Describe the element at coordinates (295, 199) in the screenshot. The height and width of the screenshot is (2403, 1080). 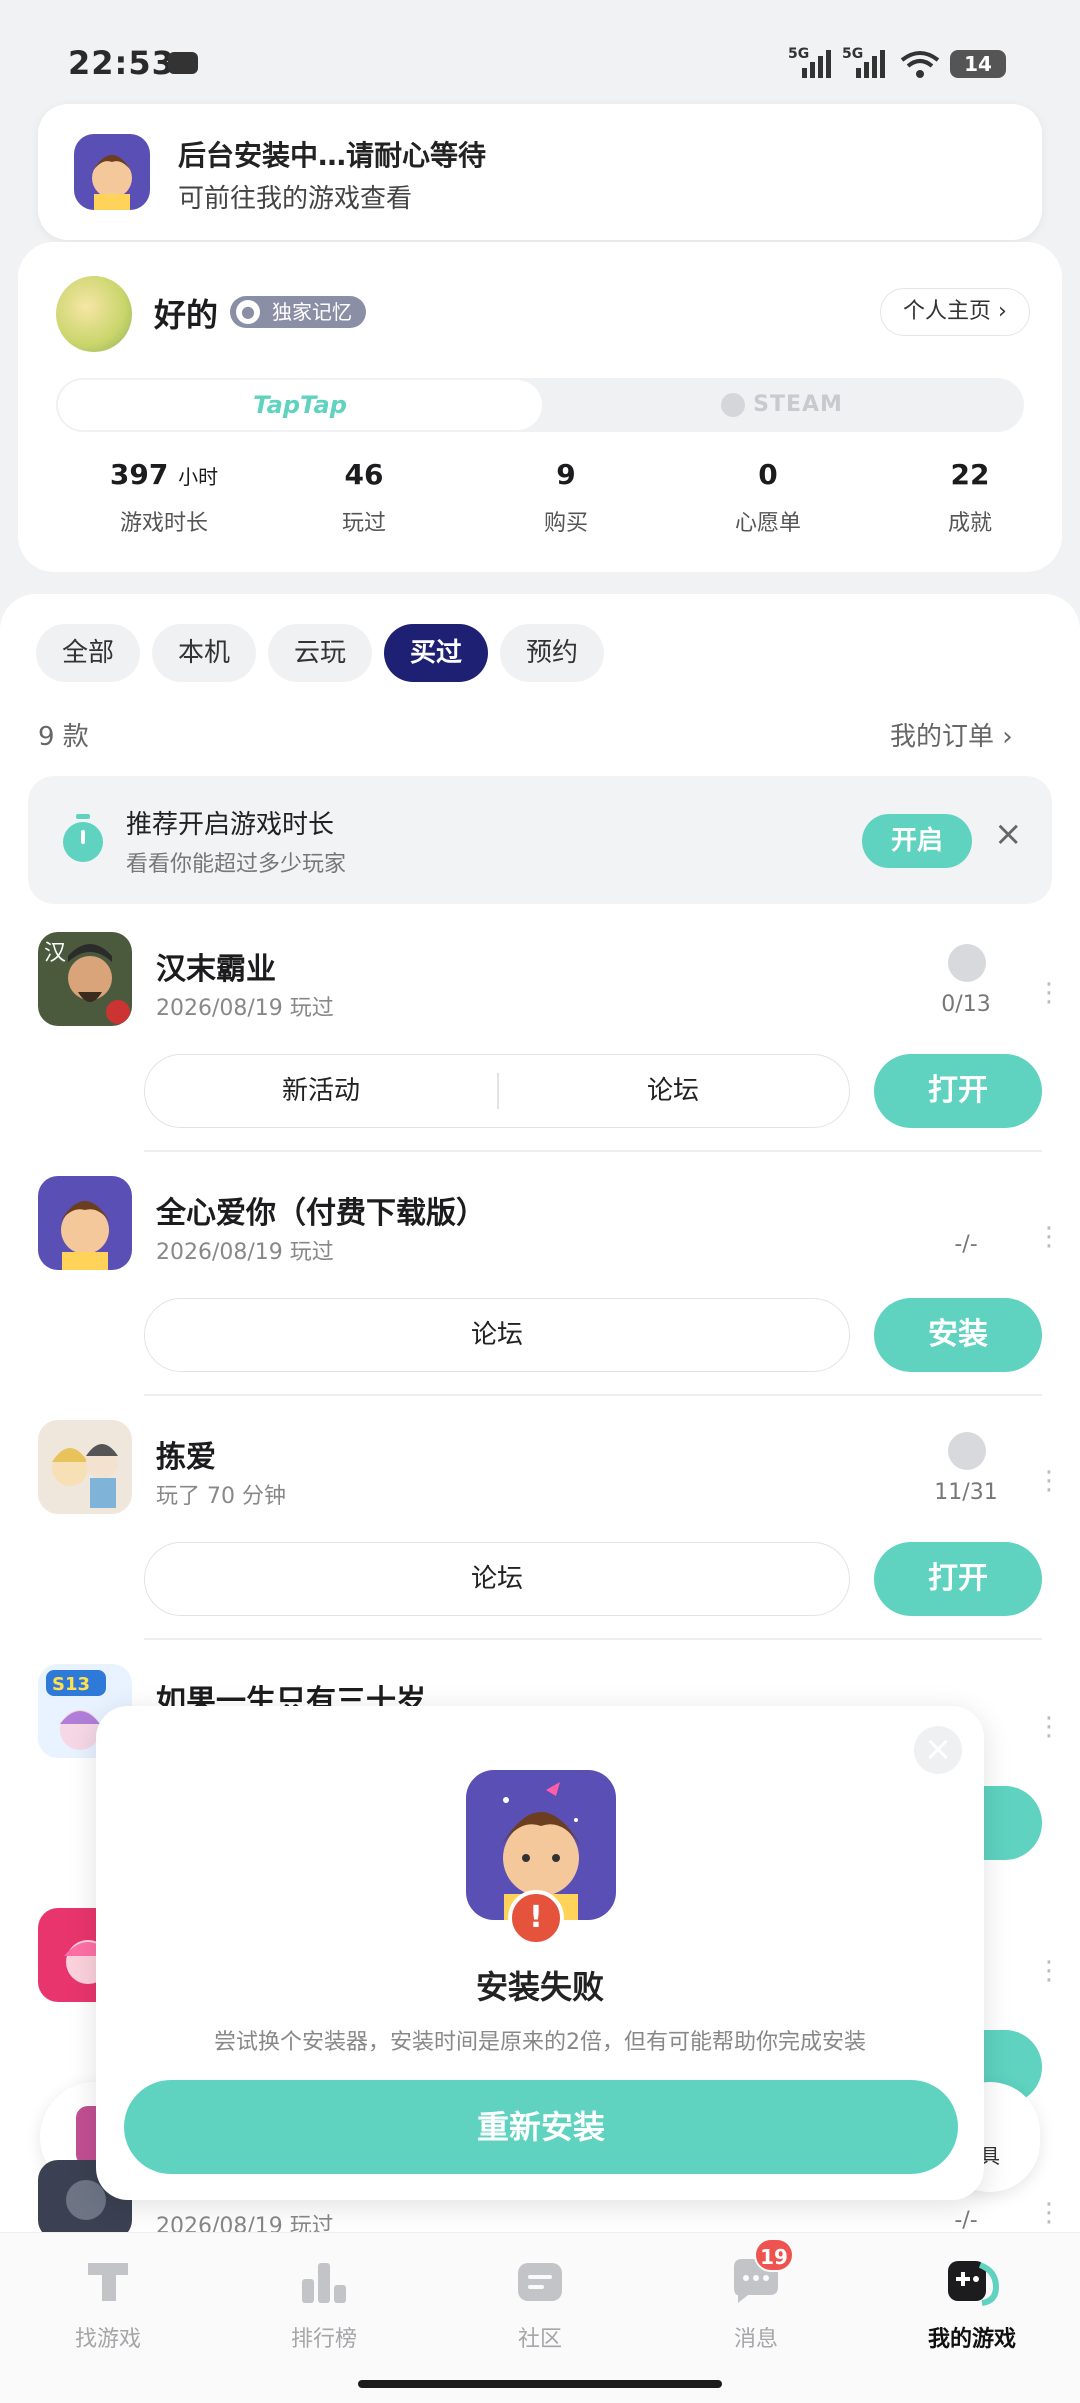
I see `toast-subtitle: 可前往我的游戏查看` at that location.